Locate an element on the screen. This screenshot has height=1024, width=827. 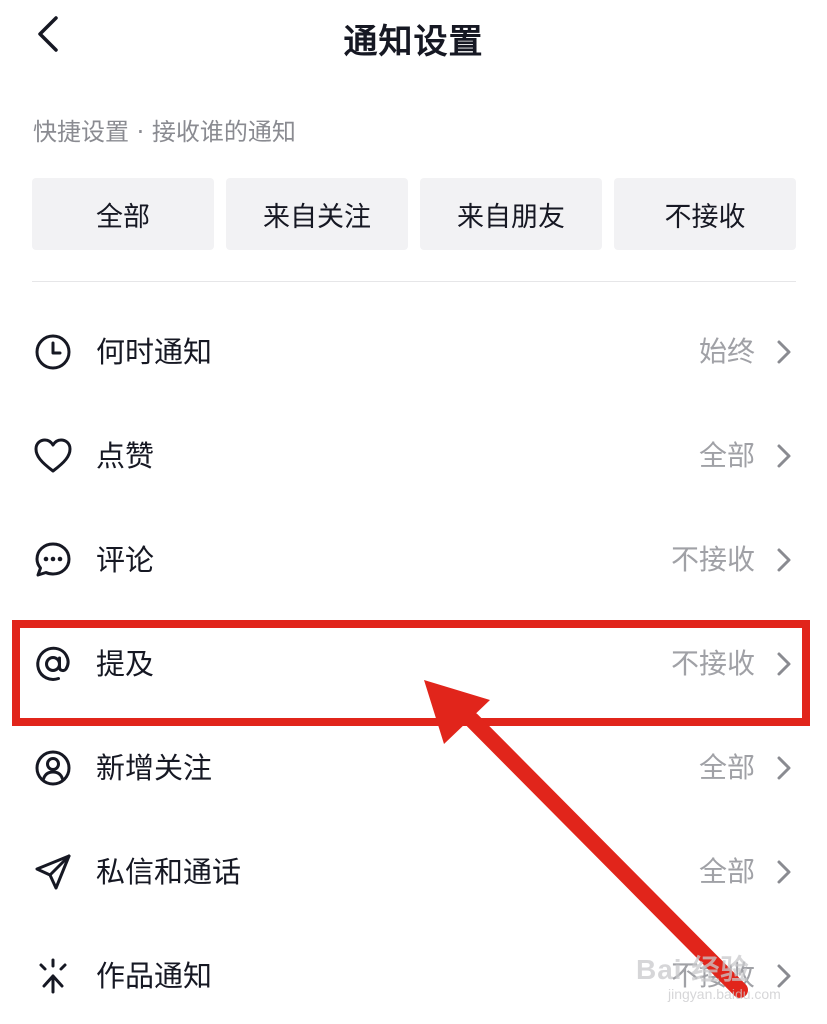
clock-icon is located at coordinates (53, 352).